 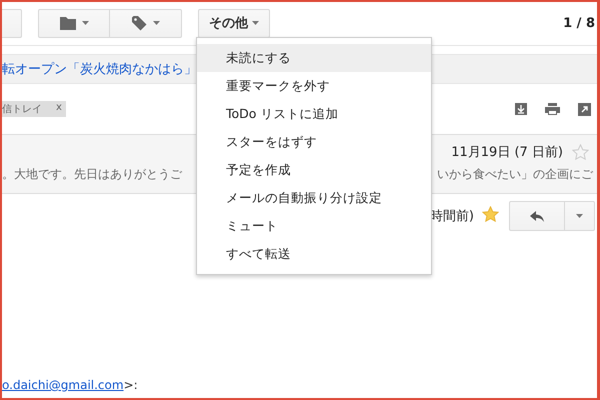 I want to click on message-date: 11月19日 (7 日前), so click(x=507, y=152).